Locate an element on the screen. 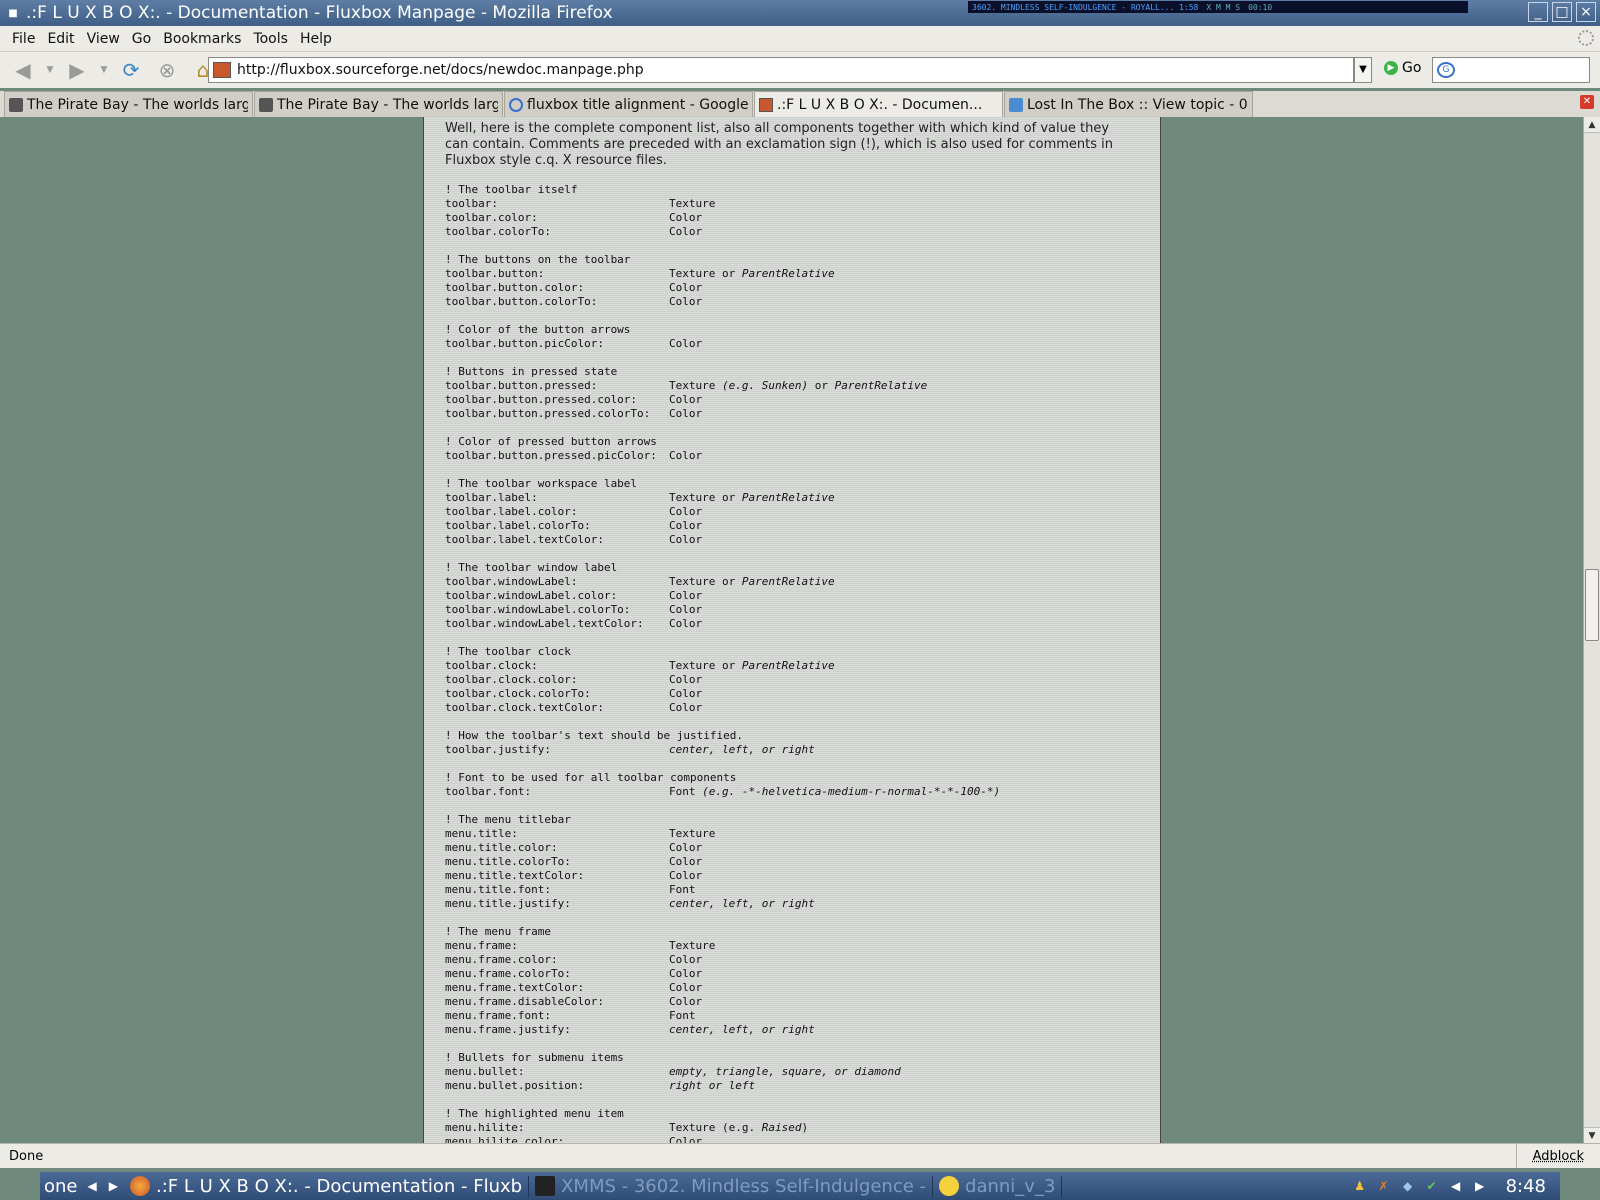  resource-comment: ! The toolbar itself is located at coordinates (511, 189).